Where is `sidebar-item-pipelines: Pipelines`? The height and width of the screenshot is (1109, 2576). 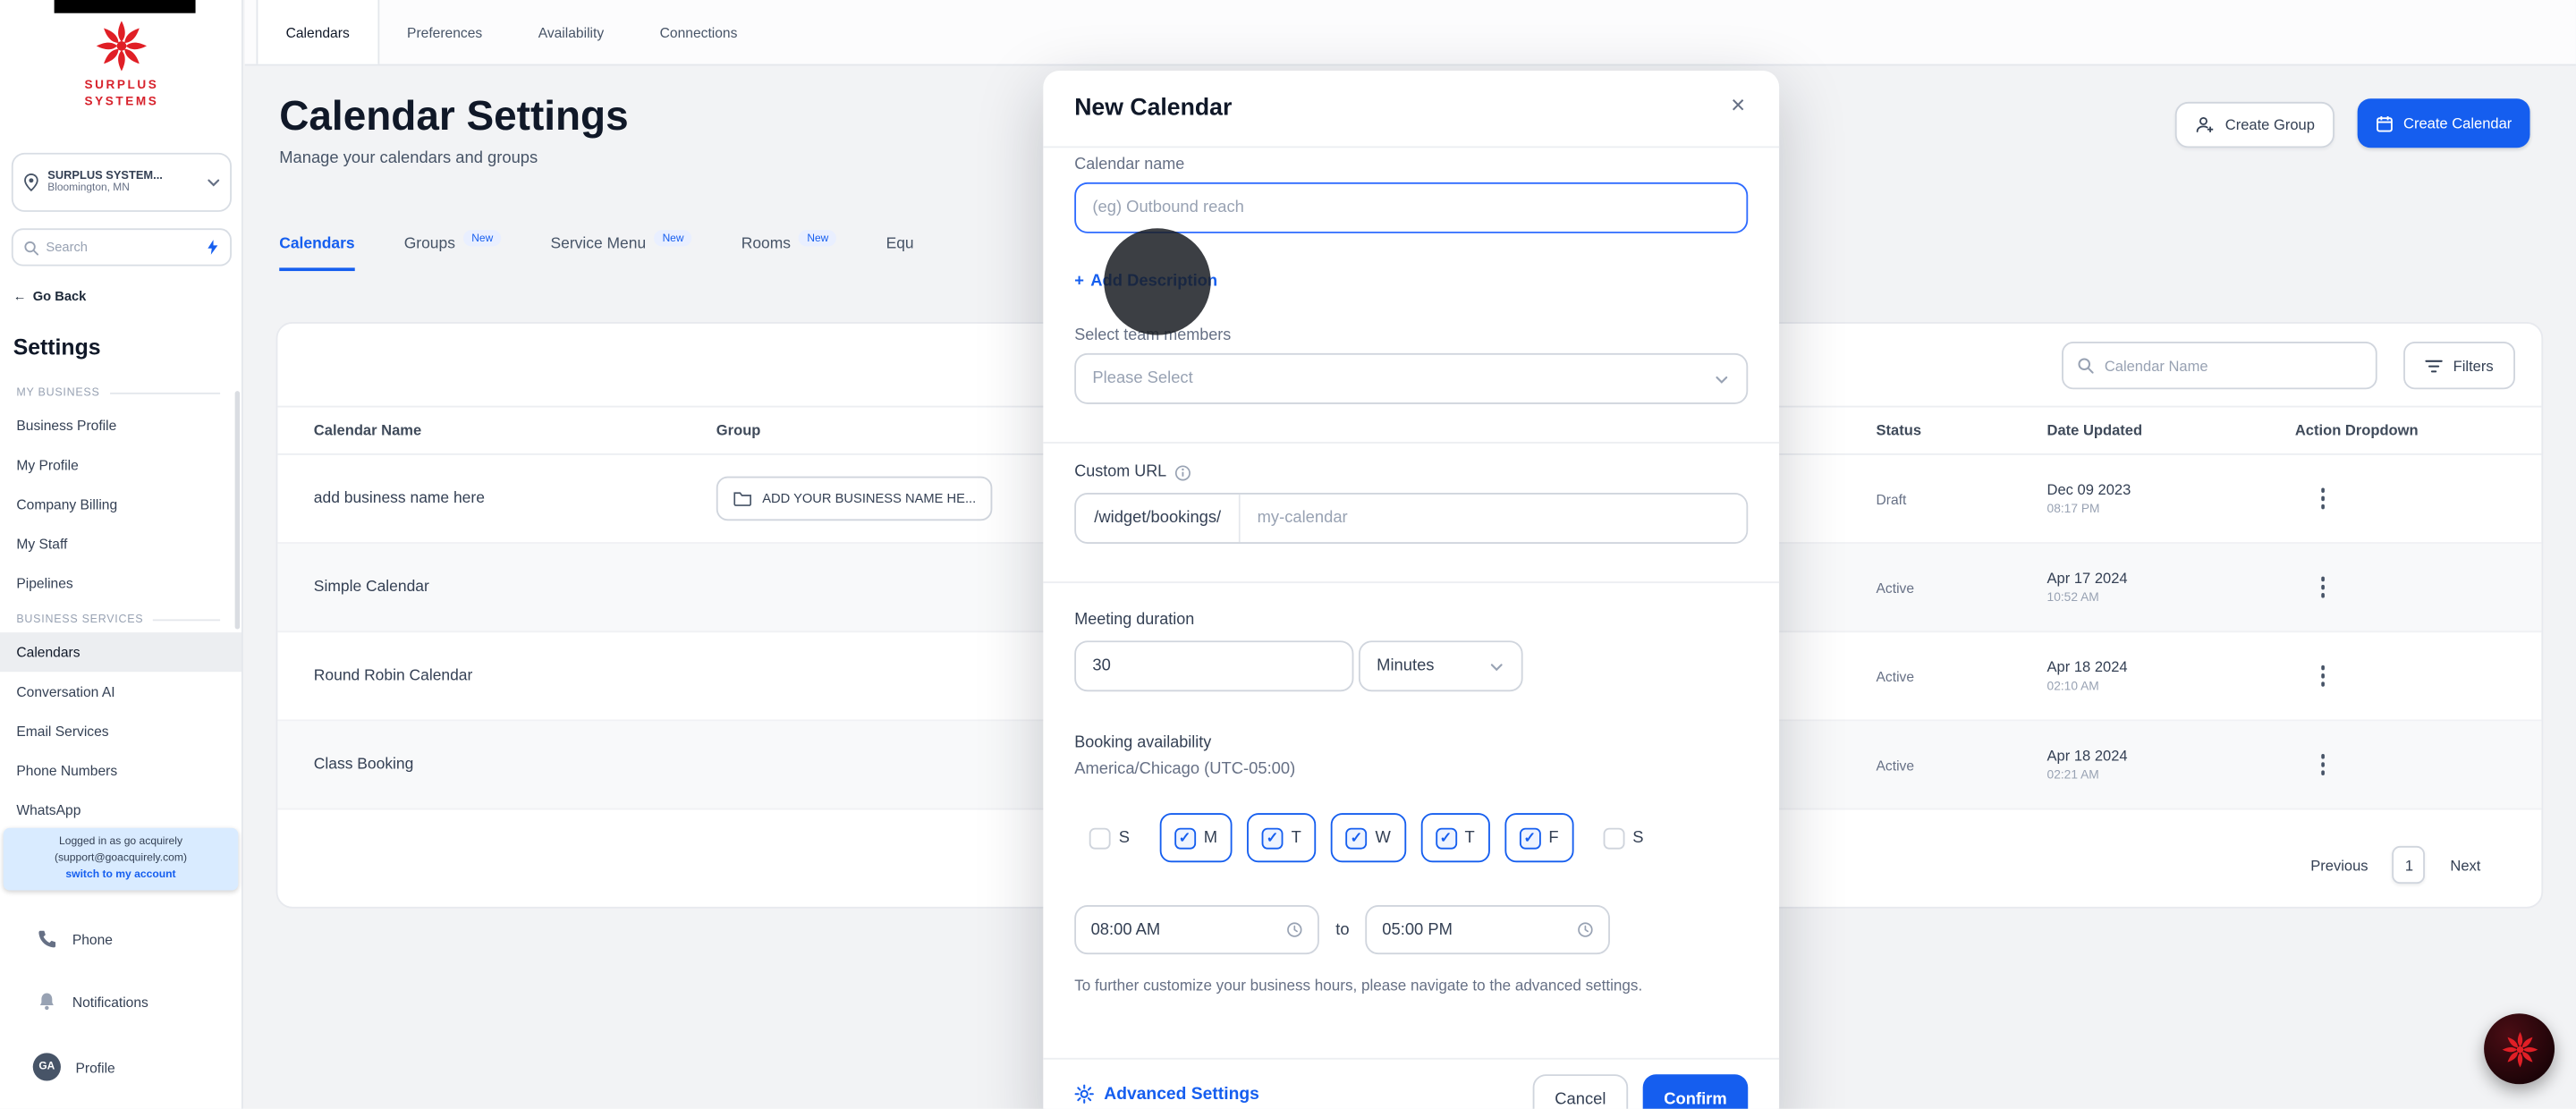 sidebar-item-pipelines: Pipelines is located at coordinates (121, 583).